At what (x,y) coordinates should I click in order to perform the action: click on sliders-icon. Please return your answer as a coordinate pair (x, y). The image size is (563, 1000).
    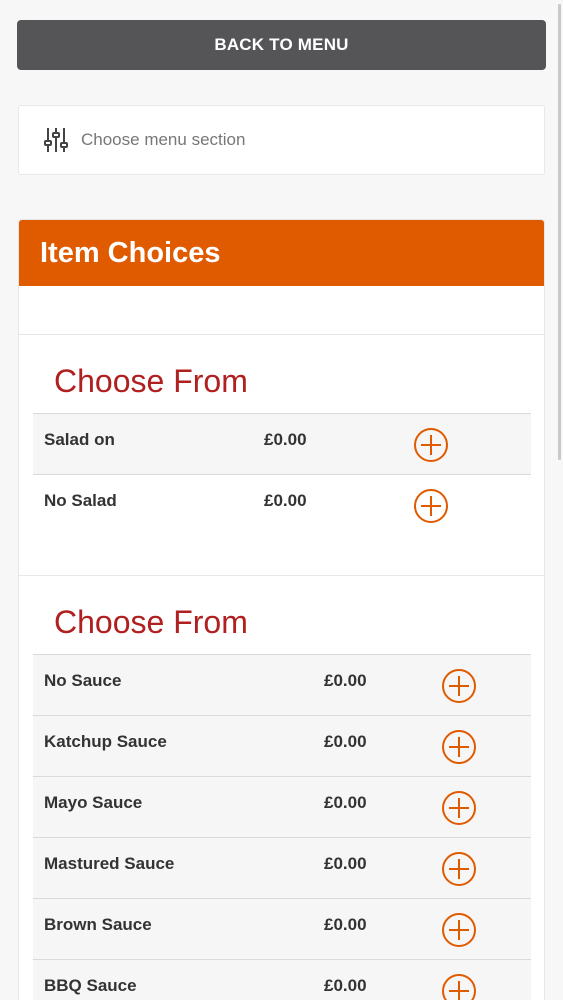
    Looking at the image, I should click on (56, 140).